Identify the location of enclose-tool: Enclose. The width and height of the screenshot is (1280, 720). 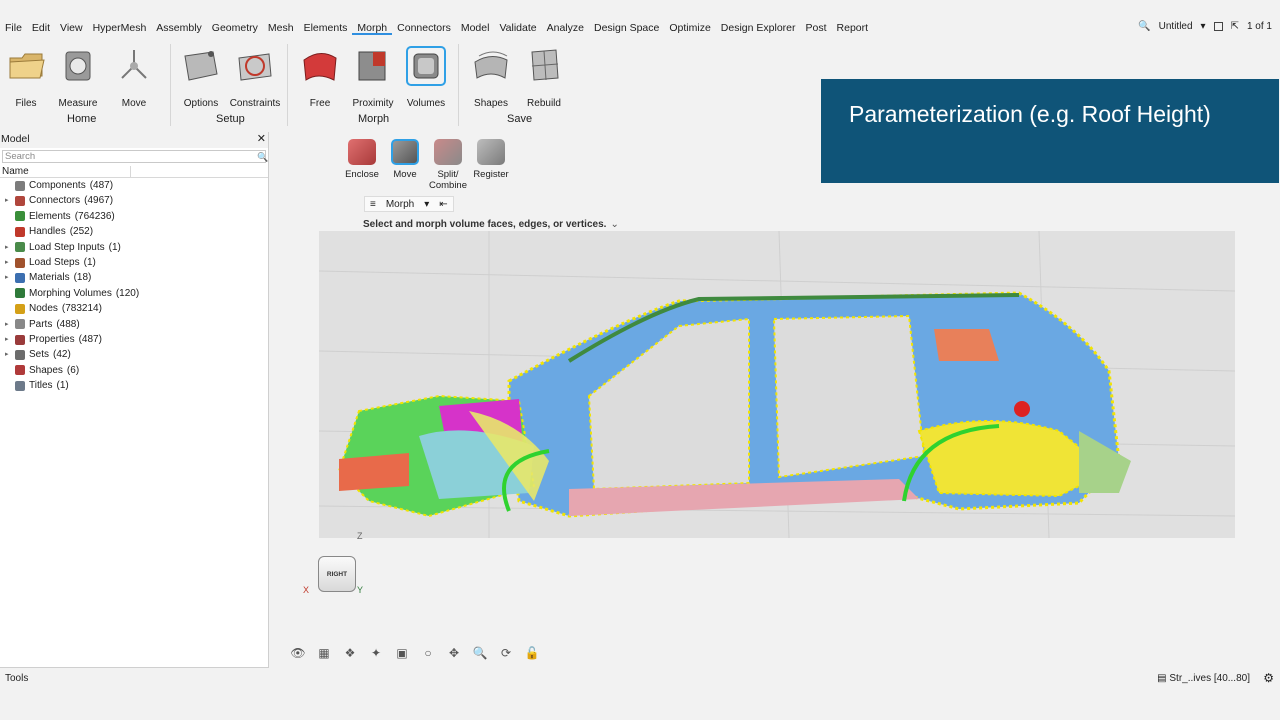
(362, 159).